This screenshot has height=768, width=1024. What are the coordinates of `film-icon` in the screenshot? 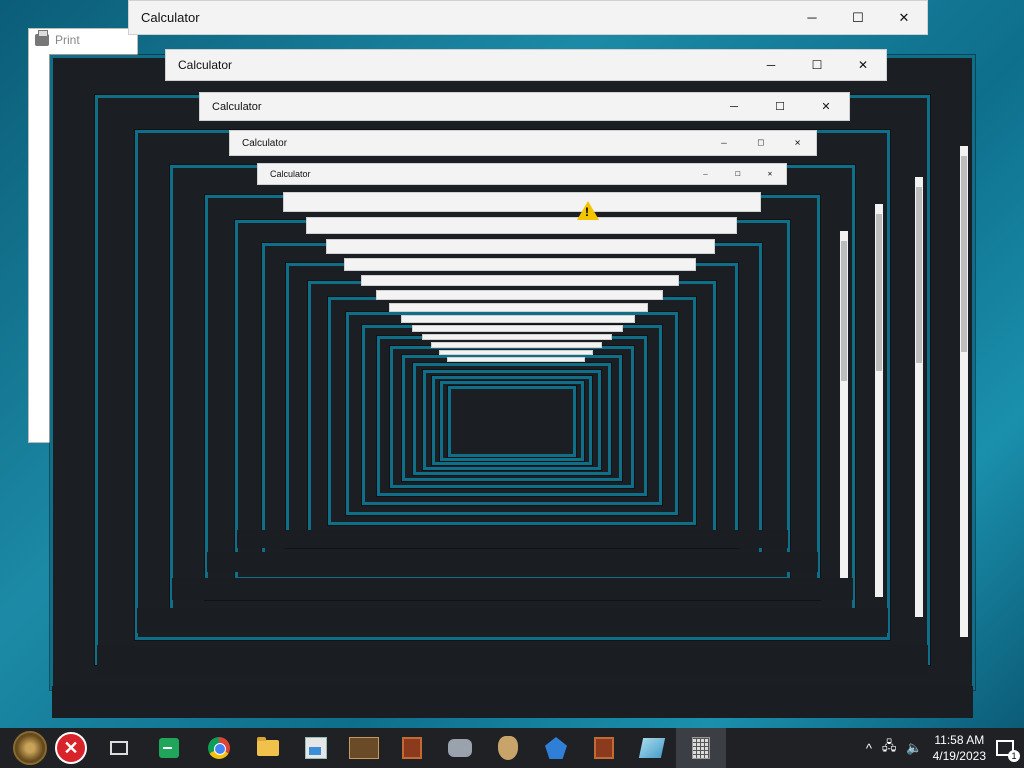 It's located at (364, 748).